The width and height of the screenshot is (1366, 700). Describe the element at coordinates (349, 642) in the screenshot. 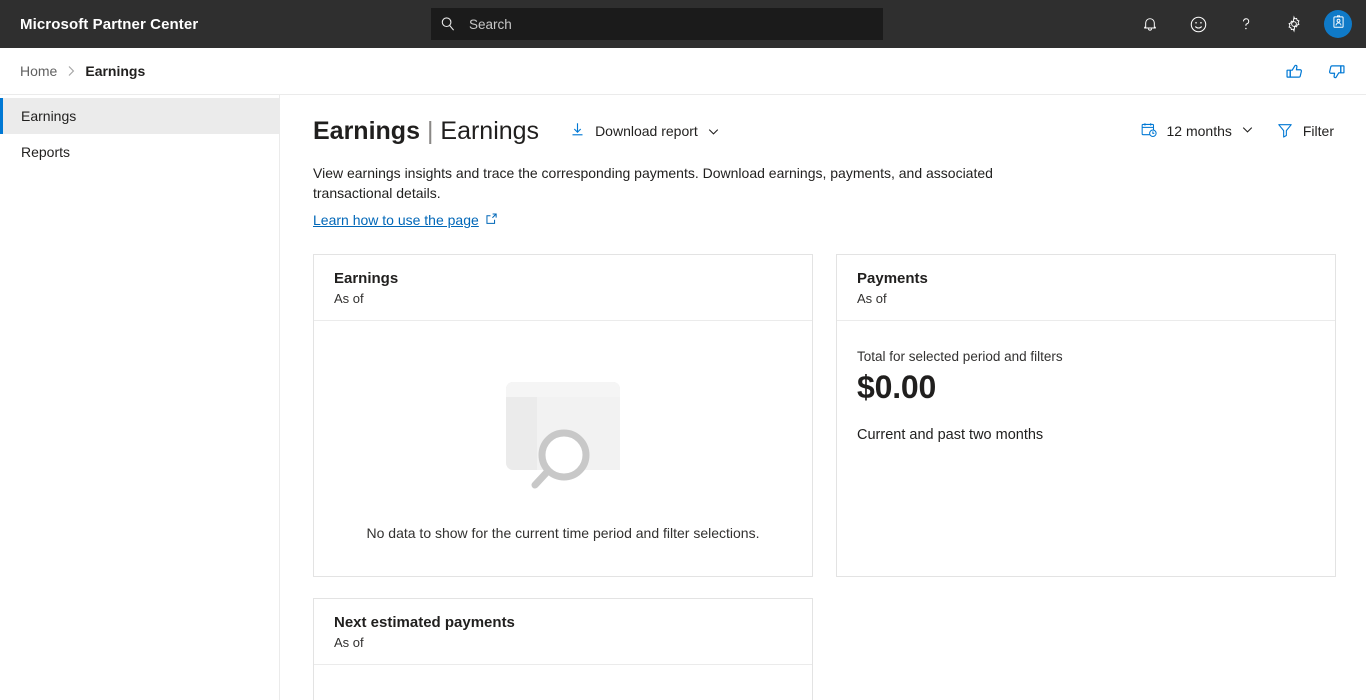

I see `next-payments-card-asof: As of` at that location.